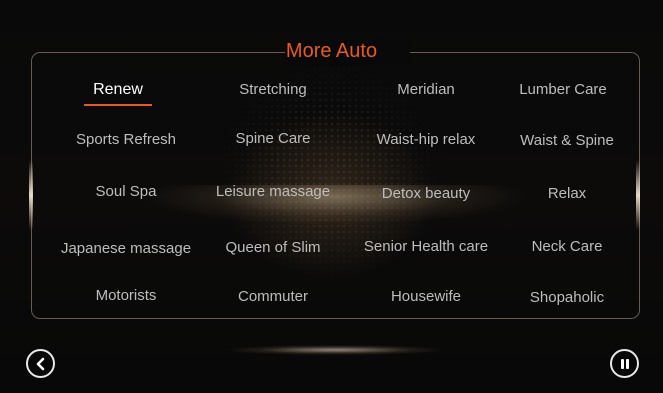 This screenshot has height=393, width=663. I want to click on program-item: Queen of Slim, so click(273, 248).